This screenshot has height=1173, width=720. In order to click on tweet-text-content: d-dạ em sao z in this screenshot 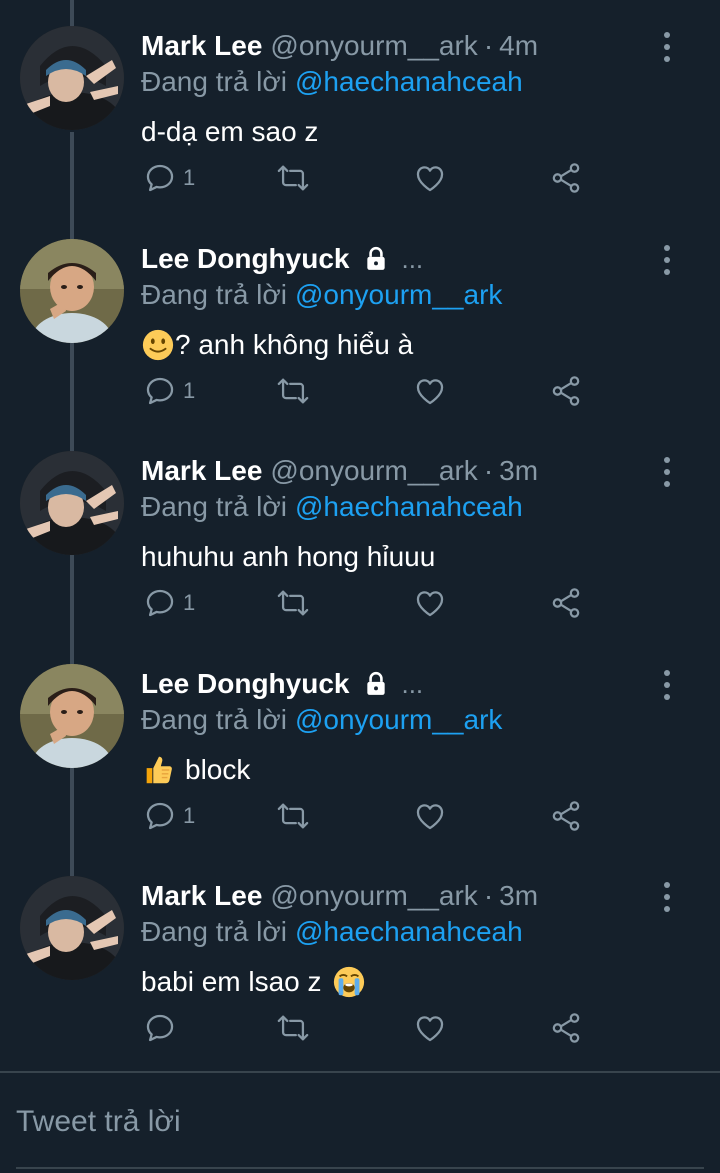, I will do `click(230, 131)`.